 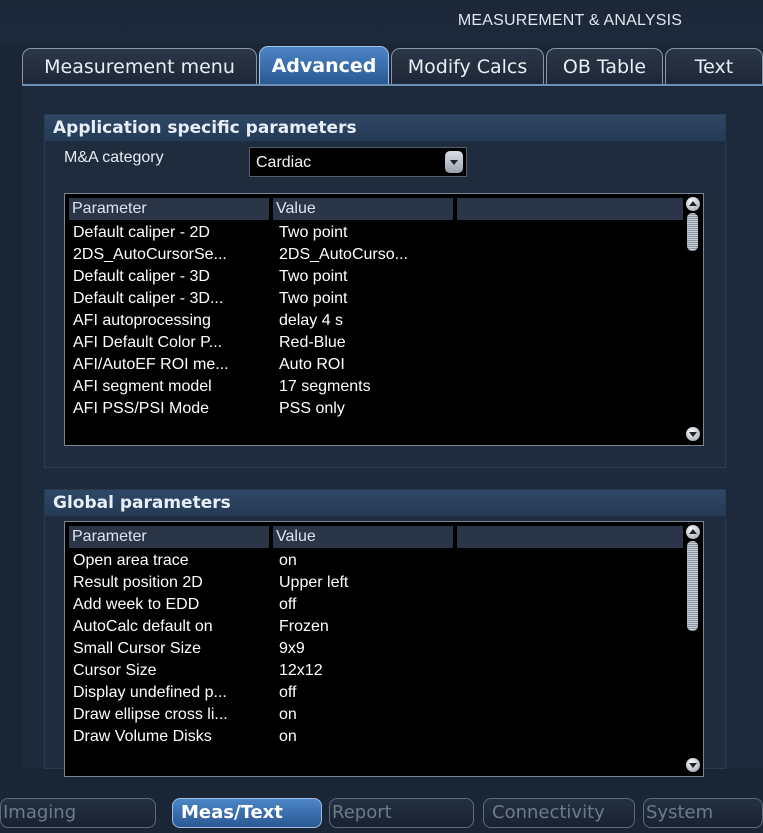 I want to click on table-row: Display undefined p... off, so click(x=375, y=693).